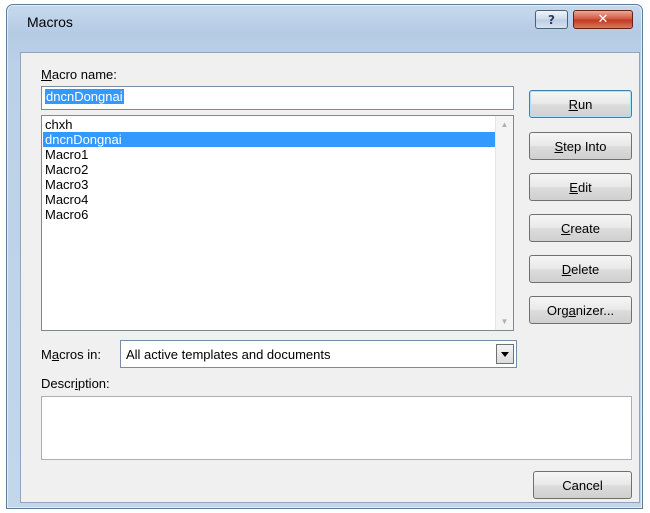 This screenshot has width=650, height=513. What do you see at coordinates (269, 184) in the screenshot?
I see `macro-list-item: Macro3` at bounding box center [269, 184].